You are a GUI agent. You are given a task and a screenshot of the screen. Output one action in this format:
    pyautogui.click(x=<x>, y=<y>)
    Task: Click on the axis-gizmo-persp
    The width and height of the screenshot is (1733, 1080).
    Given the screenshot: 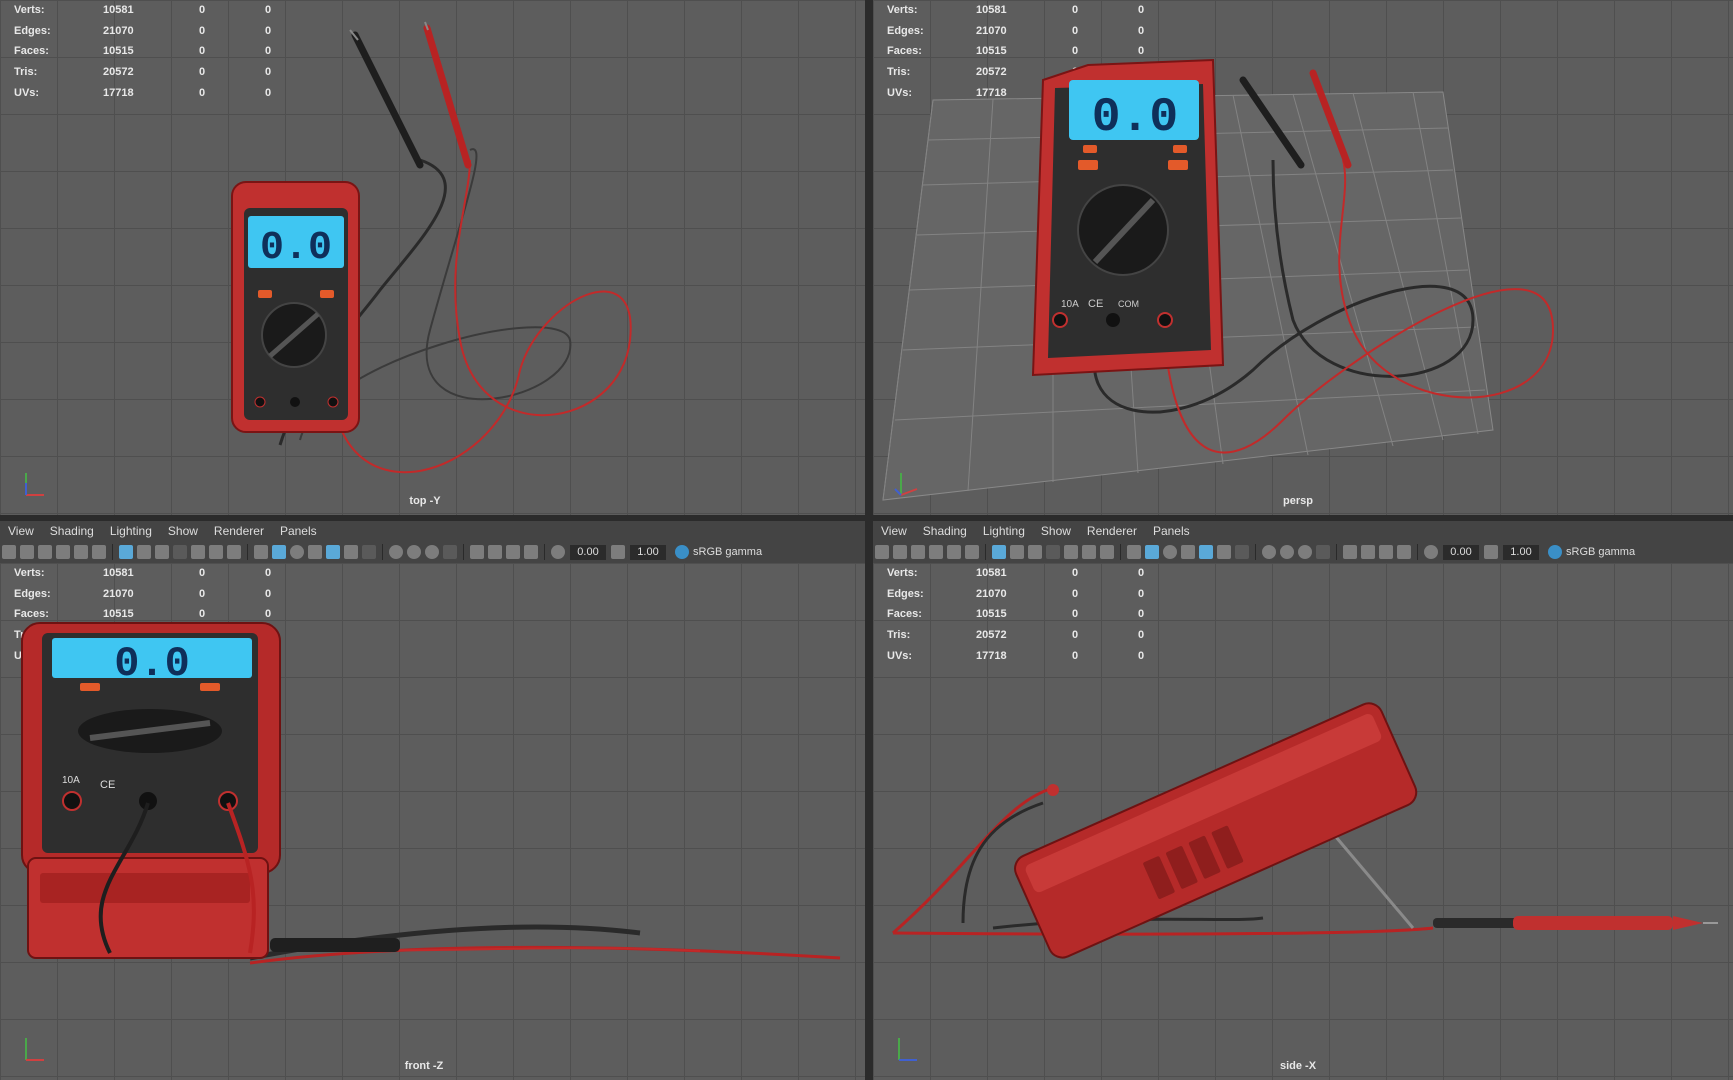 What is the action you would take?
    pyautogui.click(x=906, y=484)
    